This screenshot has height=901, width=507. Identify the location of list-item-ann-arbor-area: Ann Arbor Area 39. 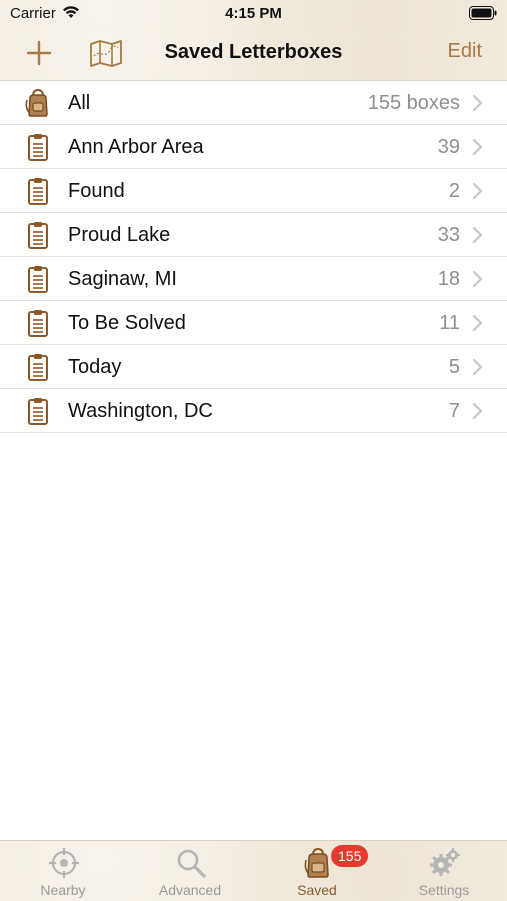
(253, 147).